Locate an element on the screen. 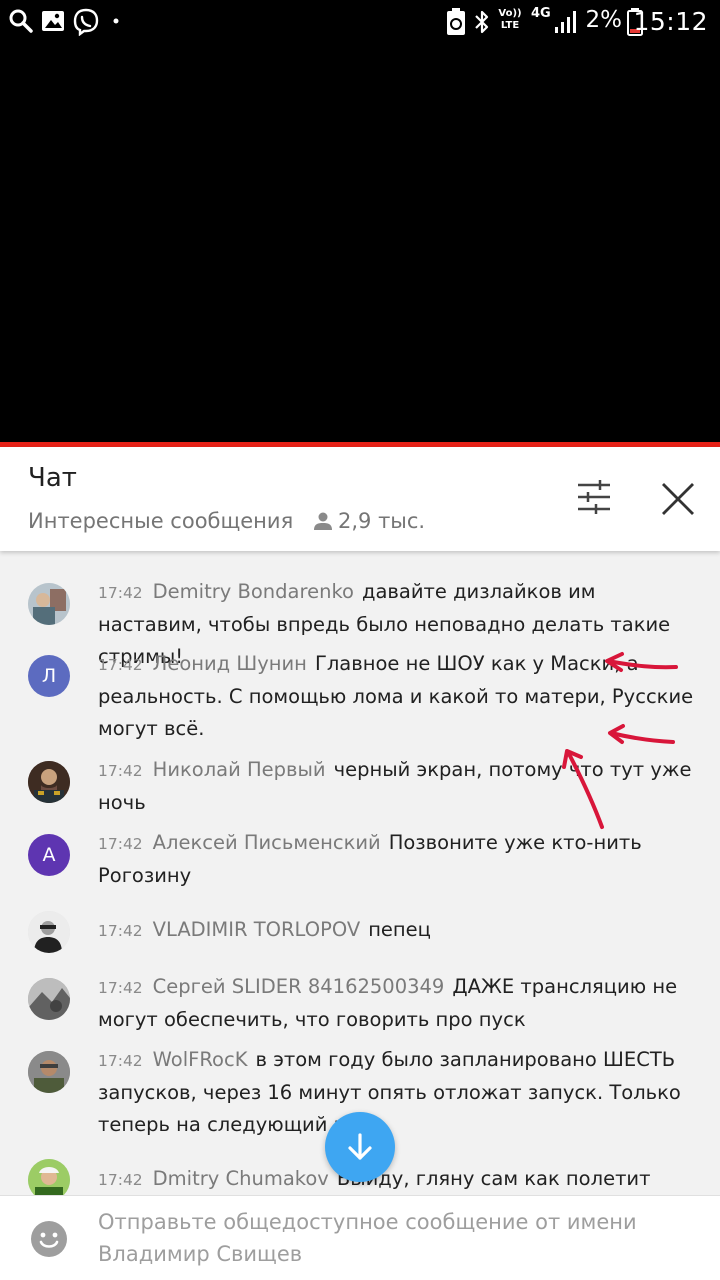  message-author: WolFRocK is located at coordinates (200, 1059).